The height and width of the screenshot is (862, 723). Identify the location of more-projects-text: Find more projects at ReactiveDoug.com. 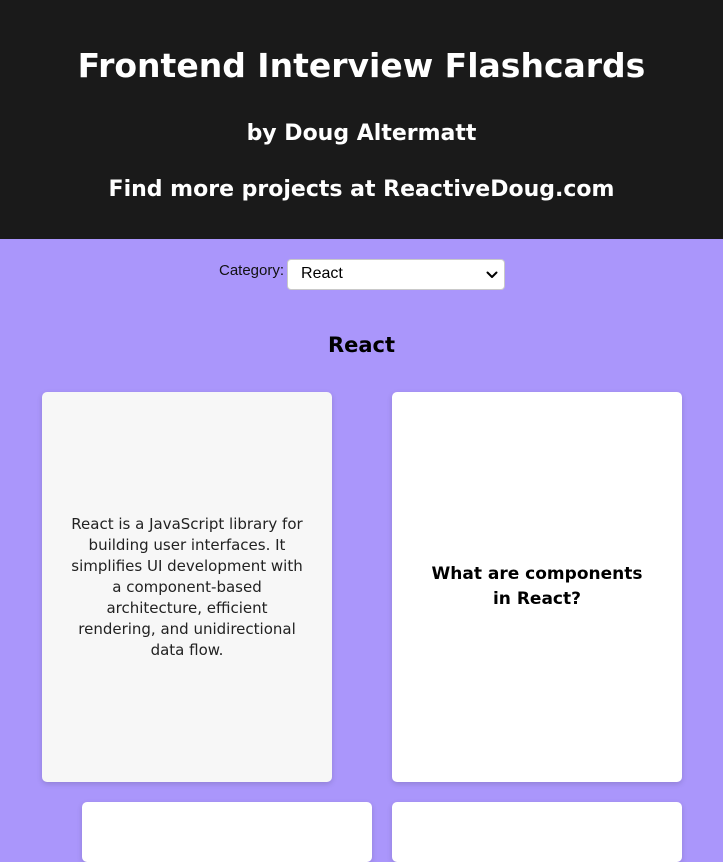
(361, 189).